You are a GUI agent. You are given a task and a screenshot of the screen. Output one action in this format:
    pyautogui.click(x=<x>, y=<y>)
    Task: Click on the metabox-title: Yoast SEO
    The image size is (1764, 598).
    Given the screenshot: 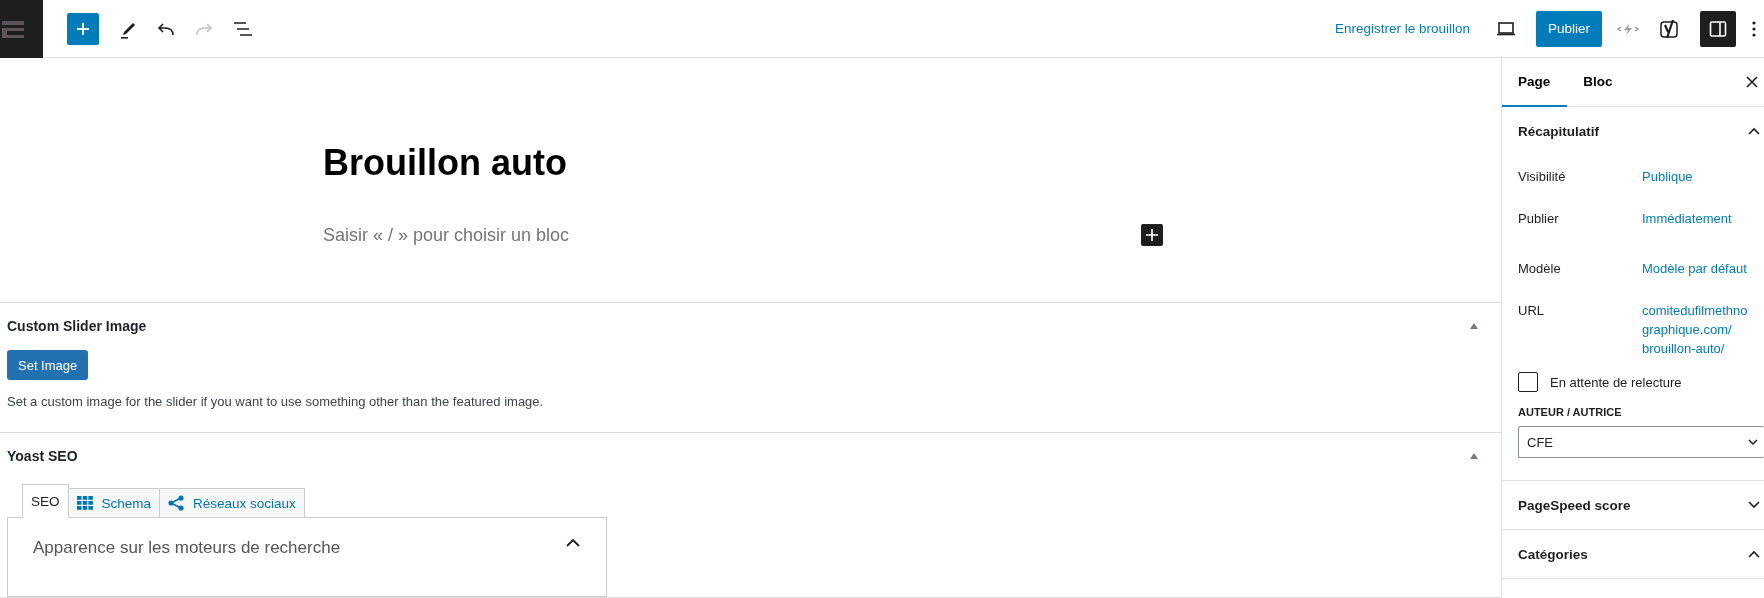 What is the action you would take?
    pyautogui.click(x=42, y=455)
    